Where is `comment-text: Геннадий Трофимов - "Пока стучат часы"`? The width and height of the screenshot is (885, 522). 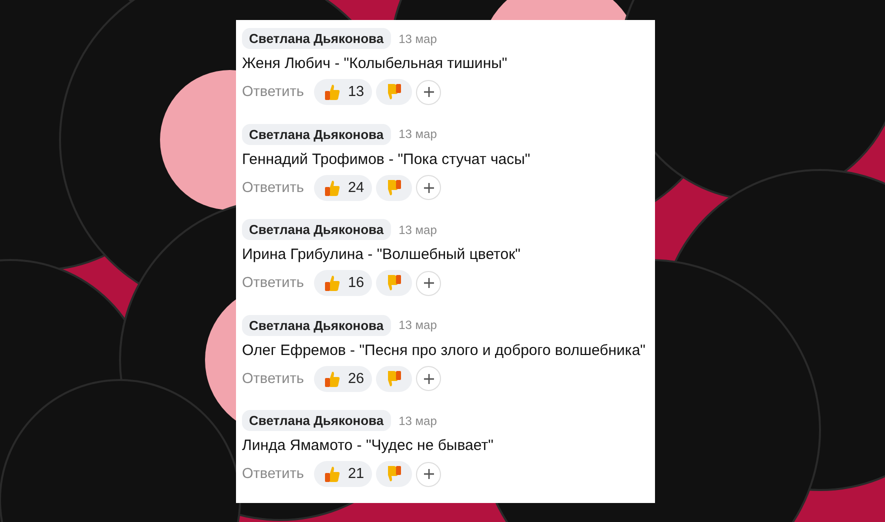 comment-text: Геннадий Трофимов - "Пока стучат часы" is located at coordinates (386, 159).